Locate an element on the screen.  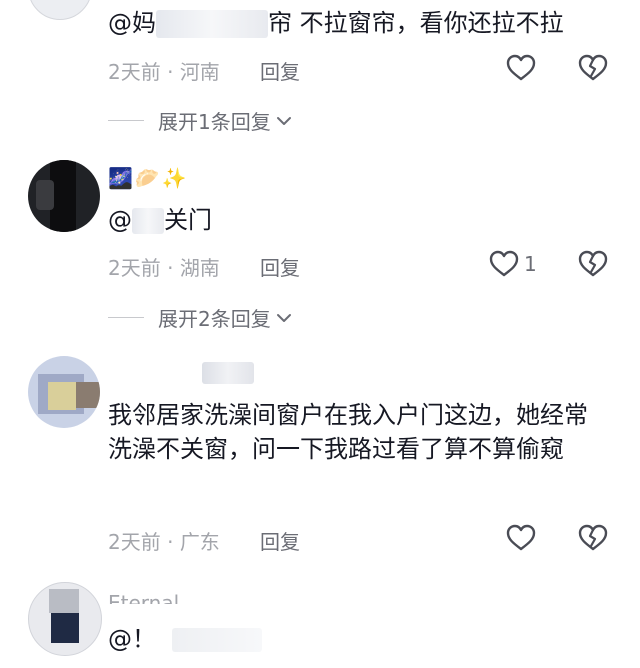
username-emoji: 🌌🥟✨ is located at coordinates (148, 178).